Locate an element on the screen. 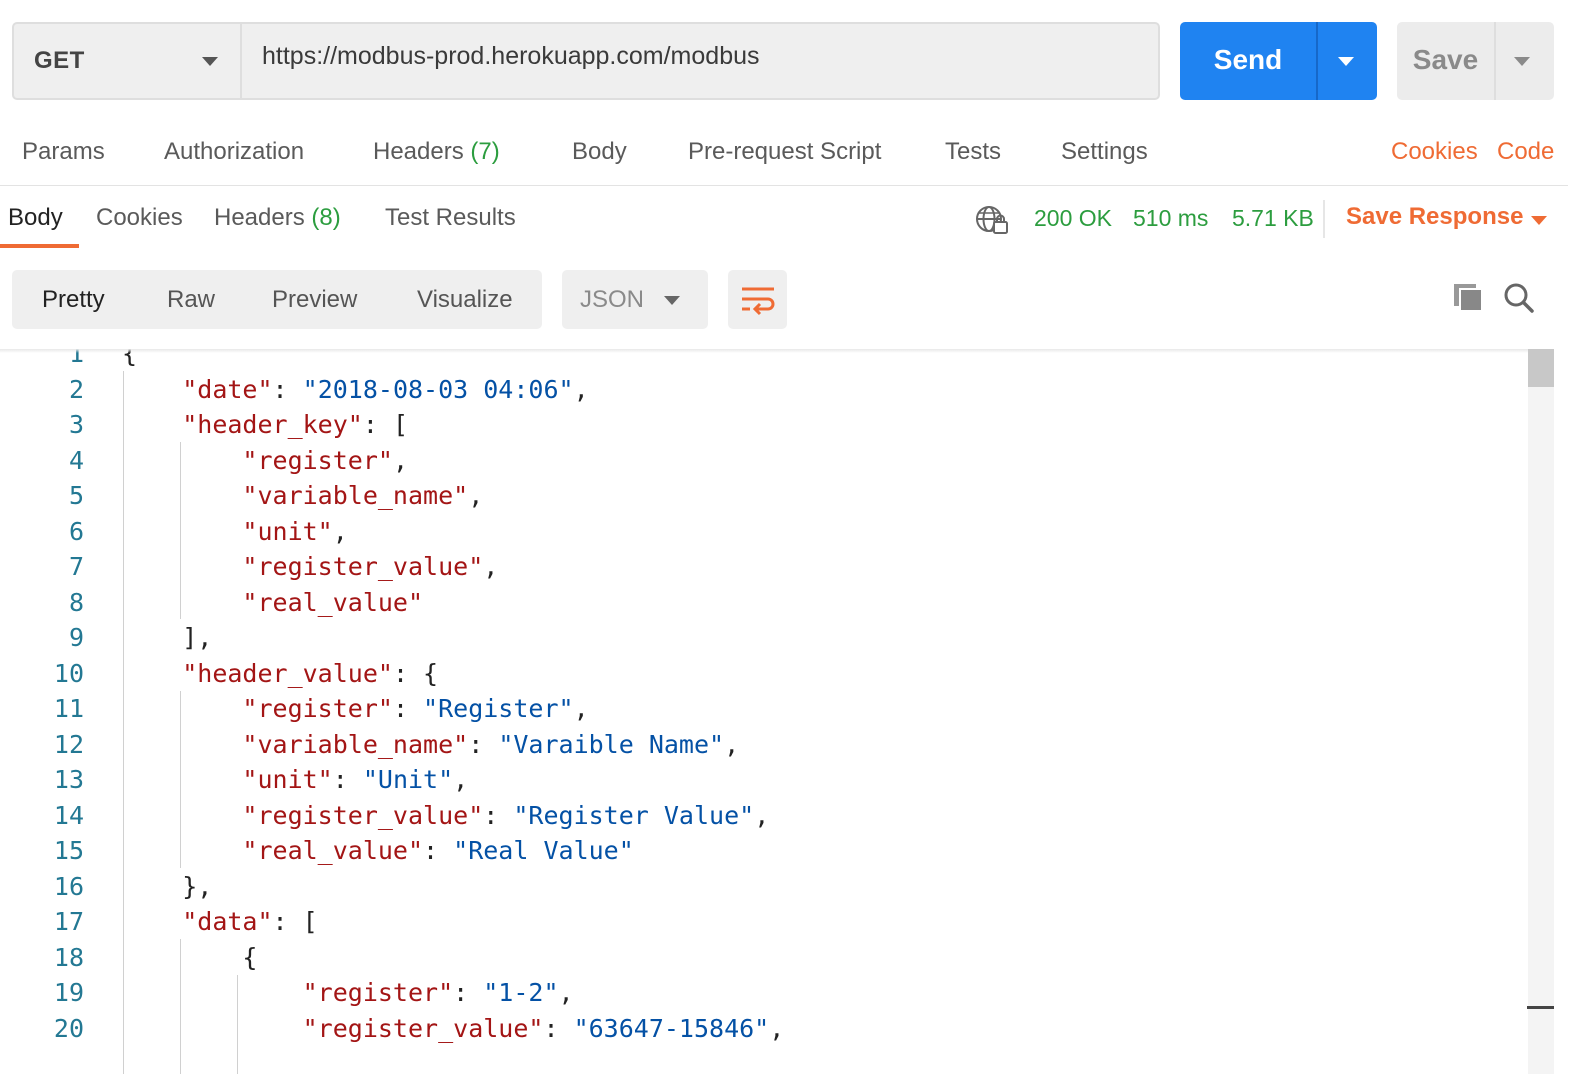 The image size is (1590, 1074). line-number: 16 is located at coordinates (68, 886).